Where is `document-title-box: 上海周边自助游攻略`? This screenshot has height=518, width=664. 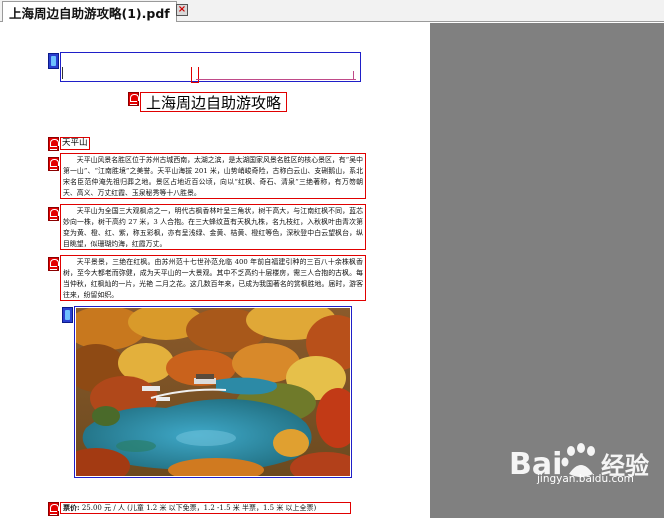 document-title-box: 上海周边自助游攻略 is located at coordinates (213, 102).